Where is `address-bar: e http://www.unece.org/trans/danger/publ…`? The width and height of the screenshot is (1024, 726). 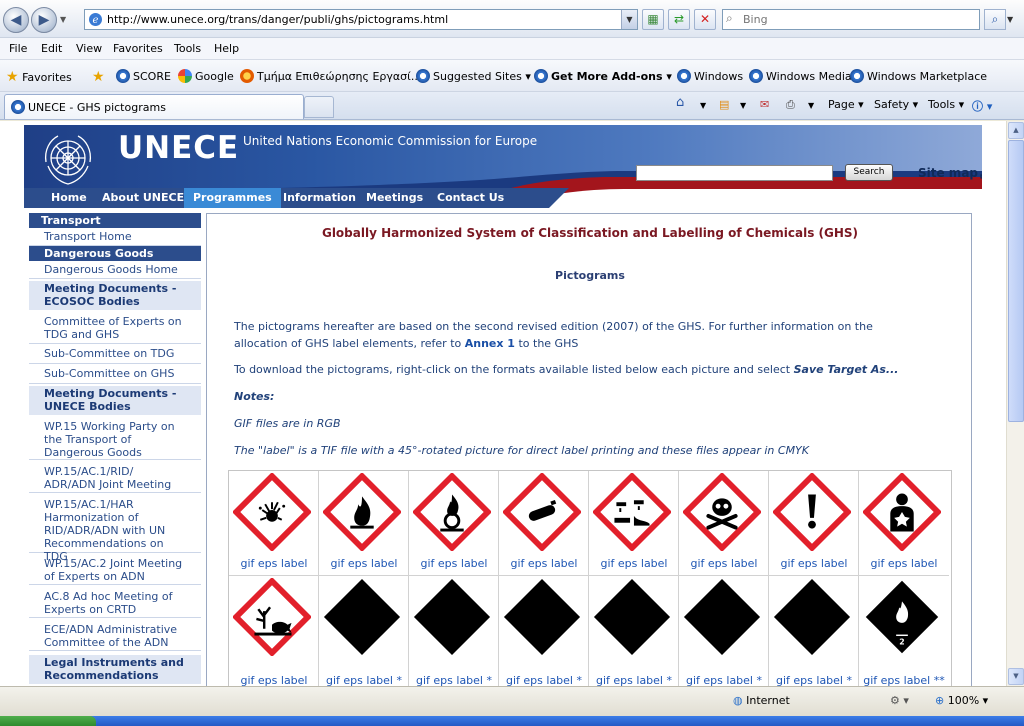
address-bar: e http://www.unece.org/trans/danger/publ… is located at coordinates (361, 19).